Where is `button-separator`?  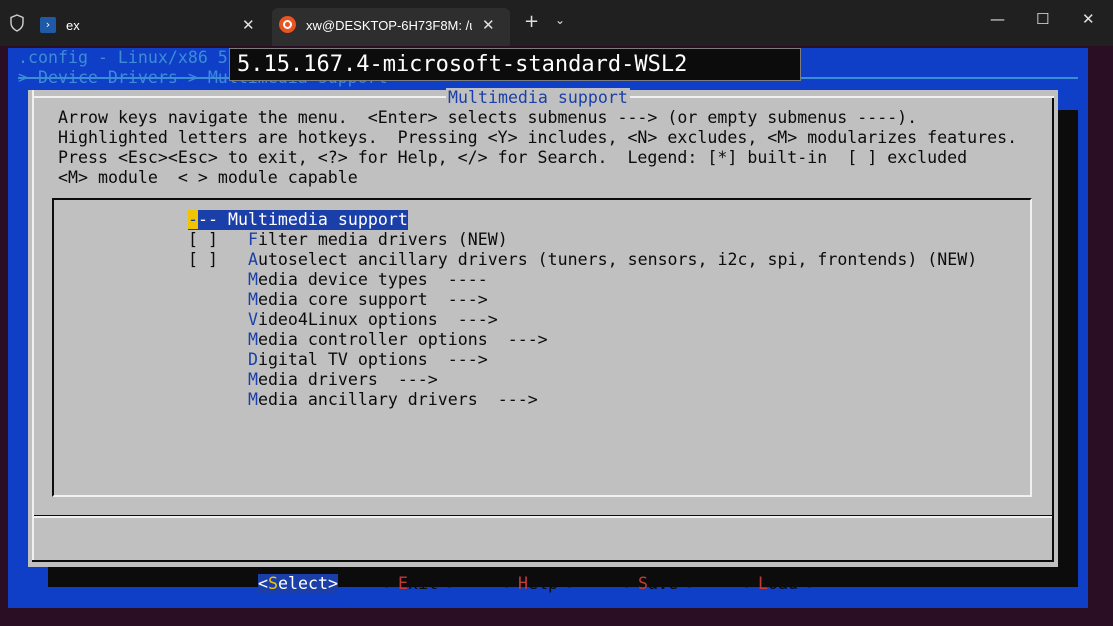 button-separator is located at coordinates (543, 516).